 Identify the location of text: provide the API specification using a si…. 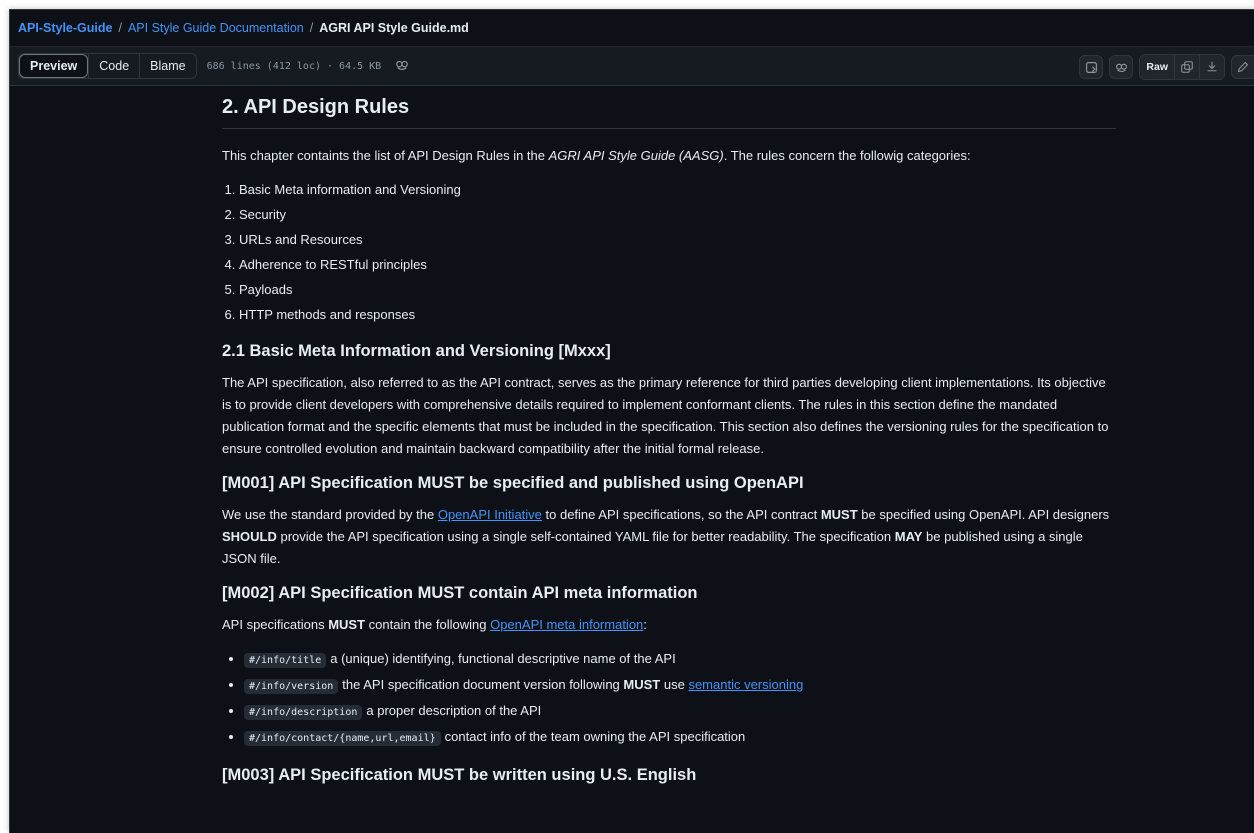
(585, 536).